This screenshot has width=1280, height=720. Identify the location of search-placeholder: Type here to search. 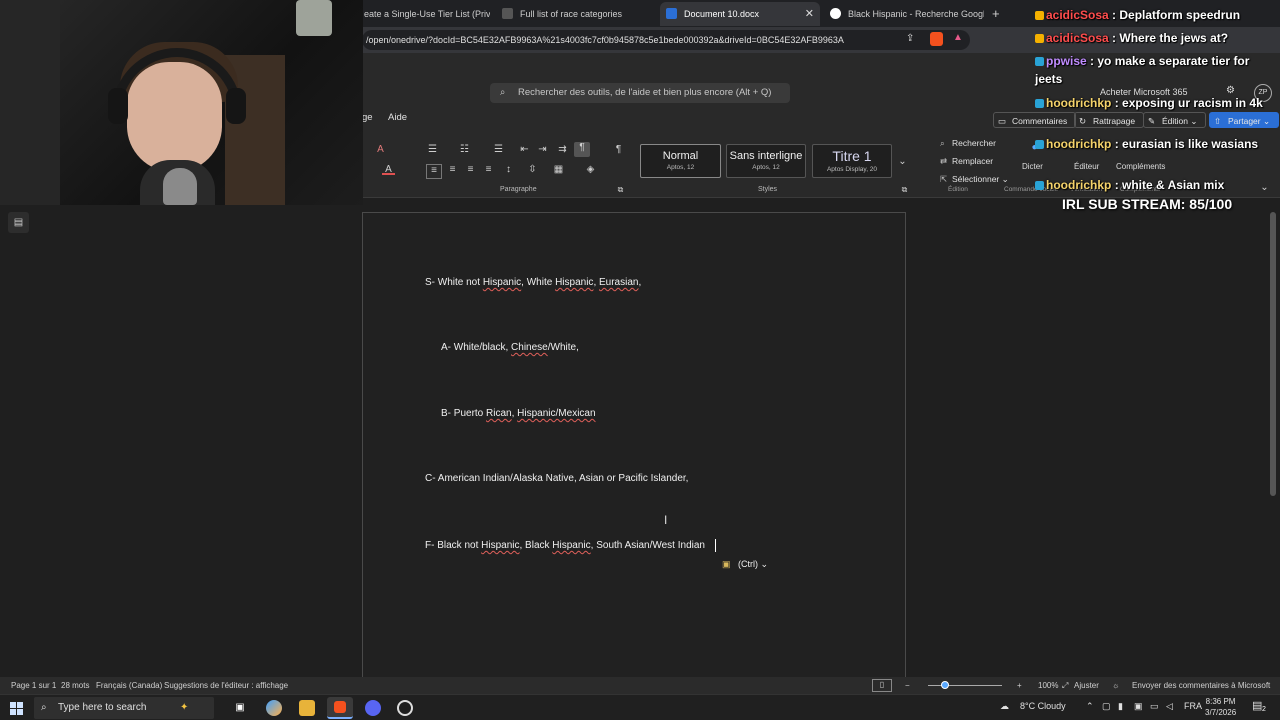
(102, 707).